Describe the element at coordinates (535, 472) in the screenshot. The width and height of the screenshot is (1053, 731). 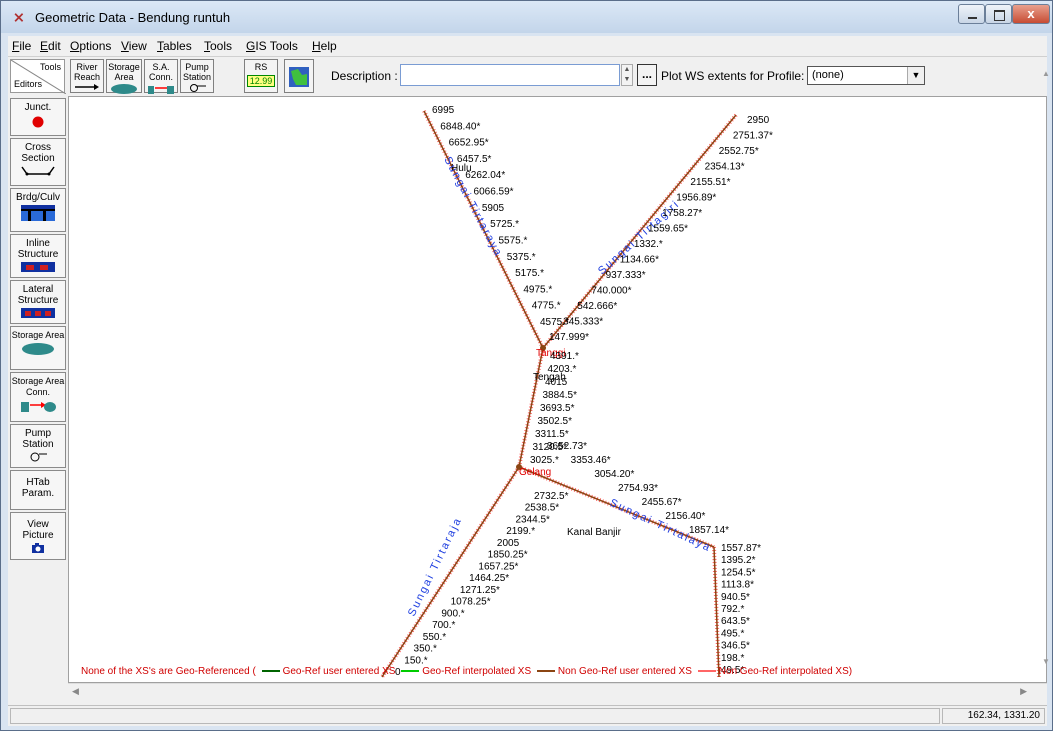
I see `junction-label: Gelang` at that location.